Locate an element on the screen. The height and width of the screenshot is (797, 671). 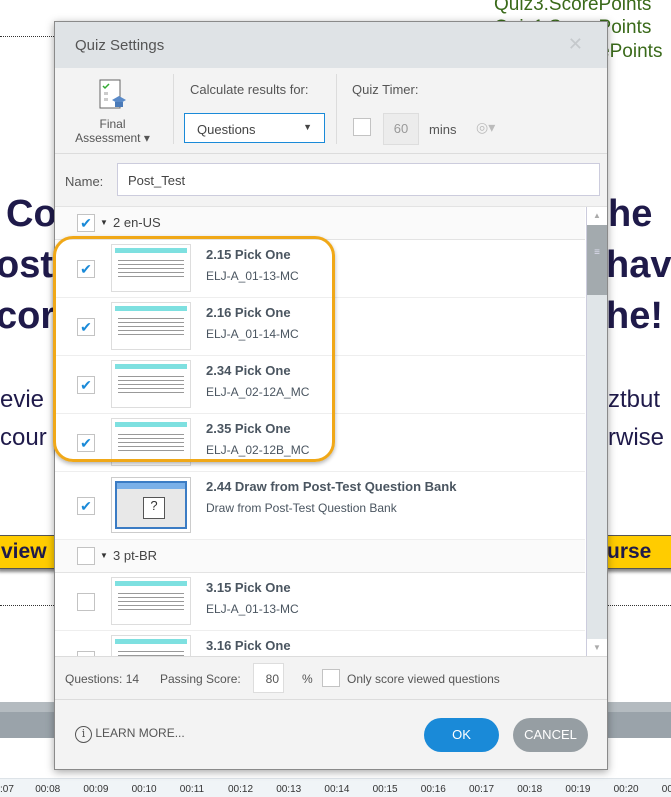
group-label: 2 en-US is located at coordinates (137, 222).